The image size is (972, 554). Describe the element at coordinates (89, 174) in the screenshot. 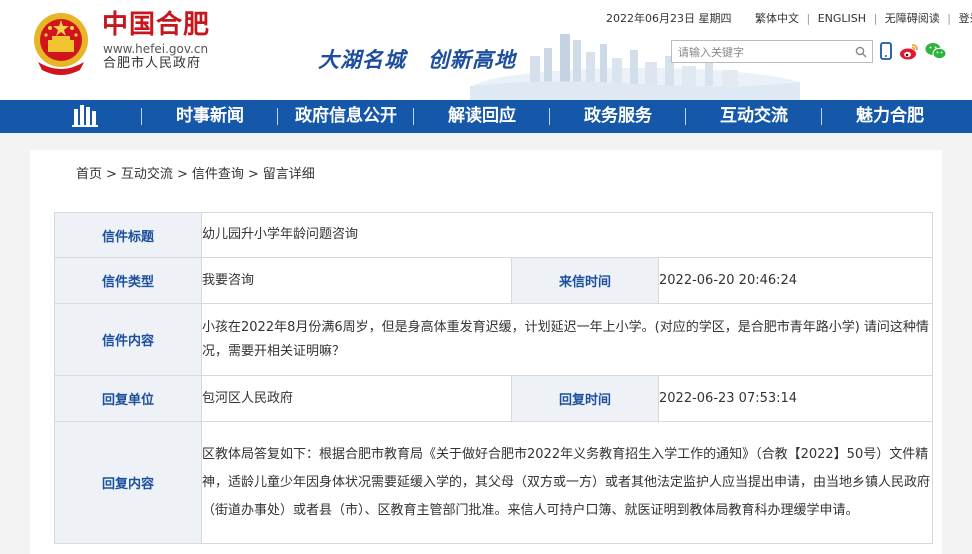

I see `breadcrumb-home: 首页` at that location.